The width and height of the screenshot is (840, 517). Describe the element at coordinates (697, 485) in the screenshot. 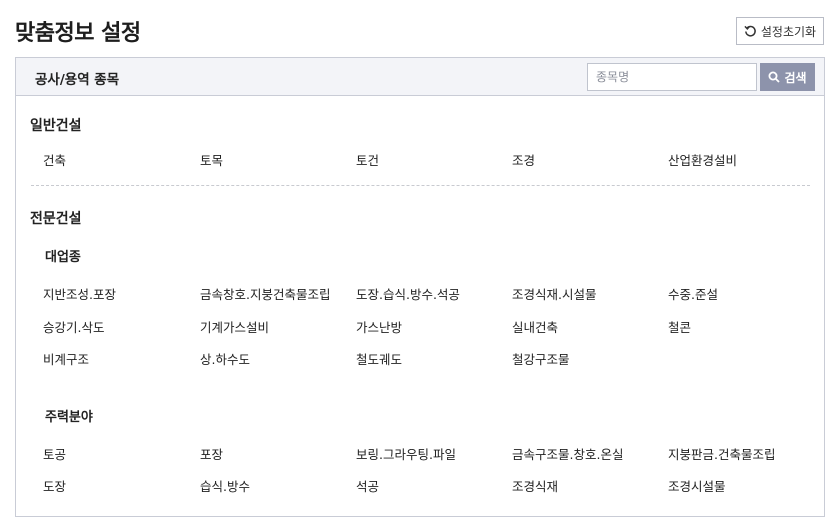

I see `category-item: 조경시설물` at that location.